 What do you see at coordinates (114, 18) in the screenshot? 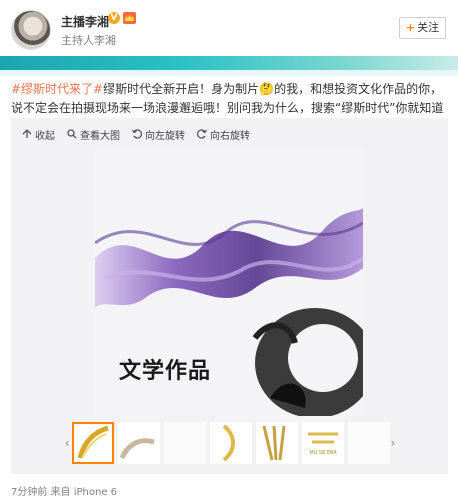
I see `verified-badge-icon: V` at bounding box center [114, 18].